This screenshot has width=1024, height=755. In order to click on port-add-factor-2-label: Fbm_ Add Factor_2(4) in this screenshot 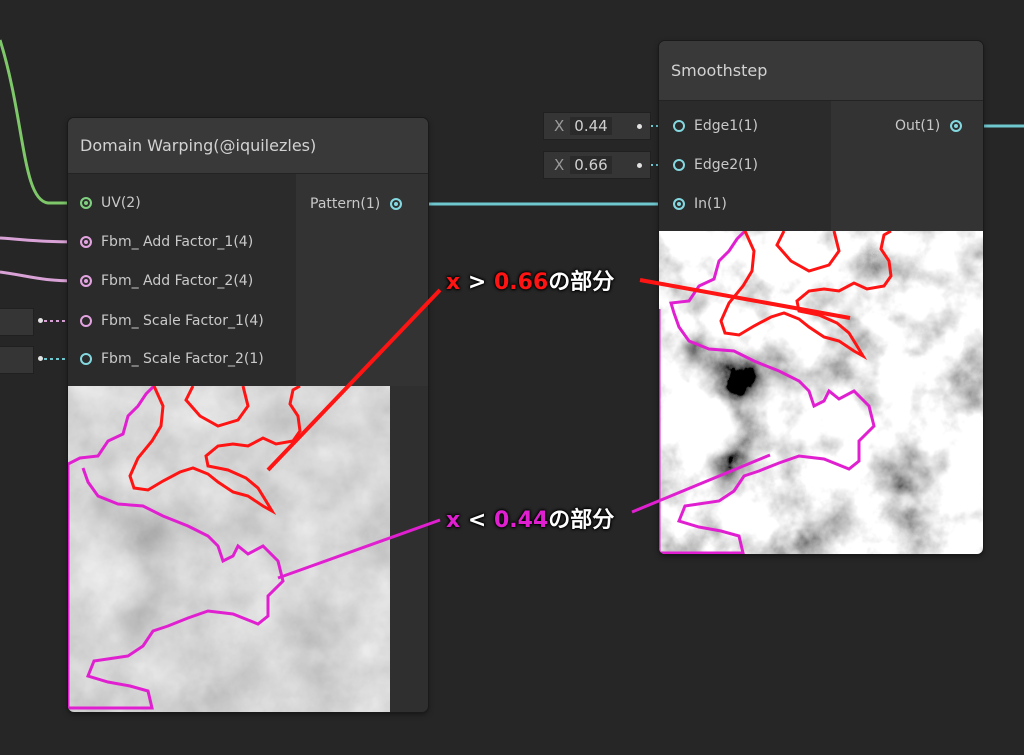, I will do `click(177, 281)`.